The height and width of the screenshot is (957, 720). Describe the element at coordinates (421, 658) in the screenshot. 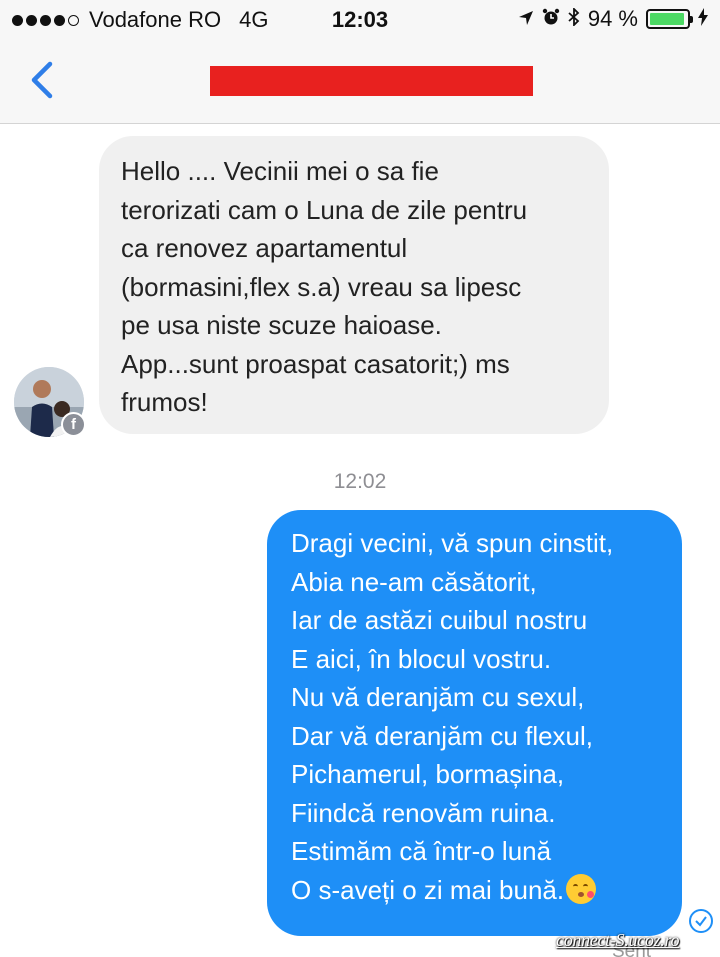

I see `message-line: E aici, în blocul vostru.` at that location.